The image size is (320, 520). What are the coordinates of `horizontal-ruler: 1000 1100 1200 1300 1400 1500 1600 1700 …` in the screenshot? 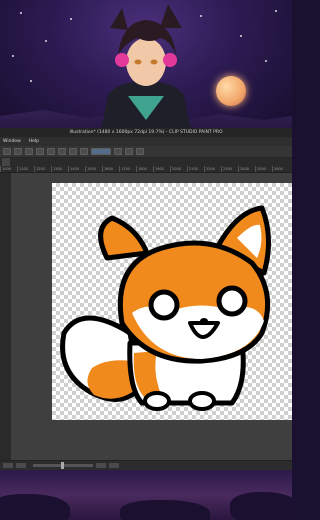 It's located at (146, 169).